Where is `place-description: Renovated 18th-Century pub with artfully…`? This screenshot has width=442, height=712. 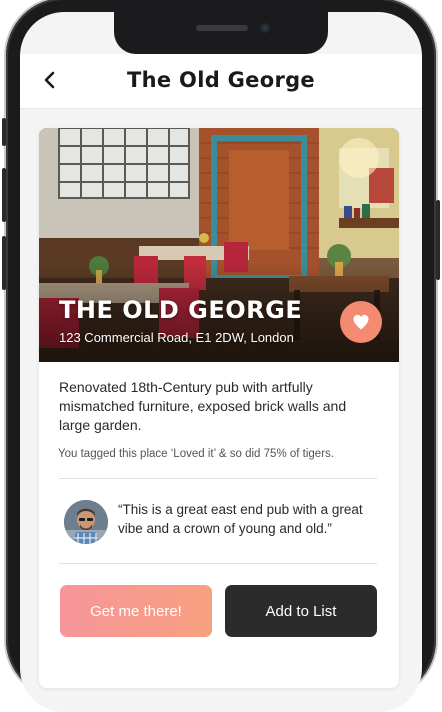
place-description: Renovated 18th-Century pub with artfully… is located at coordinates (203, 406).